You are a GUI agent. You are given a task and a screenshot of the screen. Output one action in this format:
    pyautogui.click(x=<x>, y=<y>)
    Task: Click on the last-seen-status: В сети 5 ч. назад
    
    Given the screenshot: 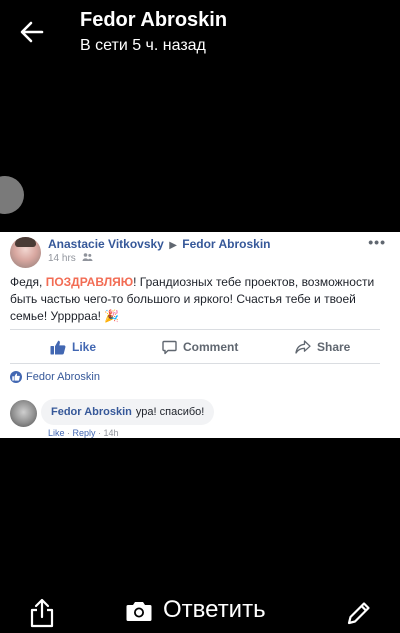 What is the action you would take?
    pyautogui.click(x=143, y=45)
    